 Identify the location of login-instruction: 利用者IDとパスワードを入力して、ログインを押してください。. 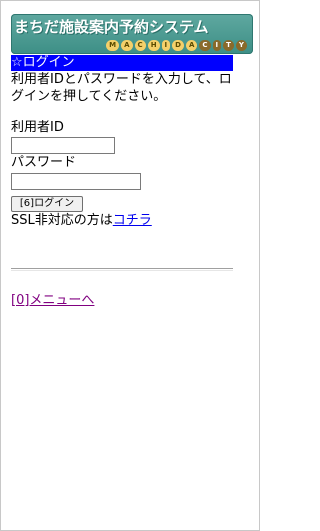
(121, 88).